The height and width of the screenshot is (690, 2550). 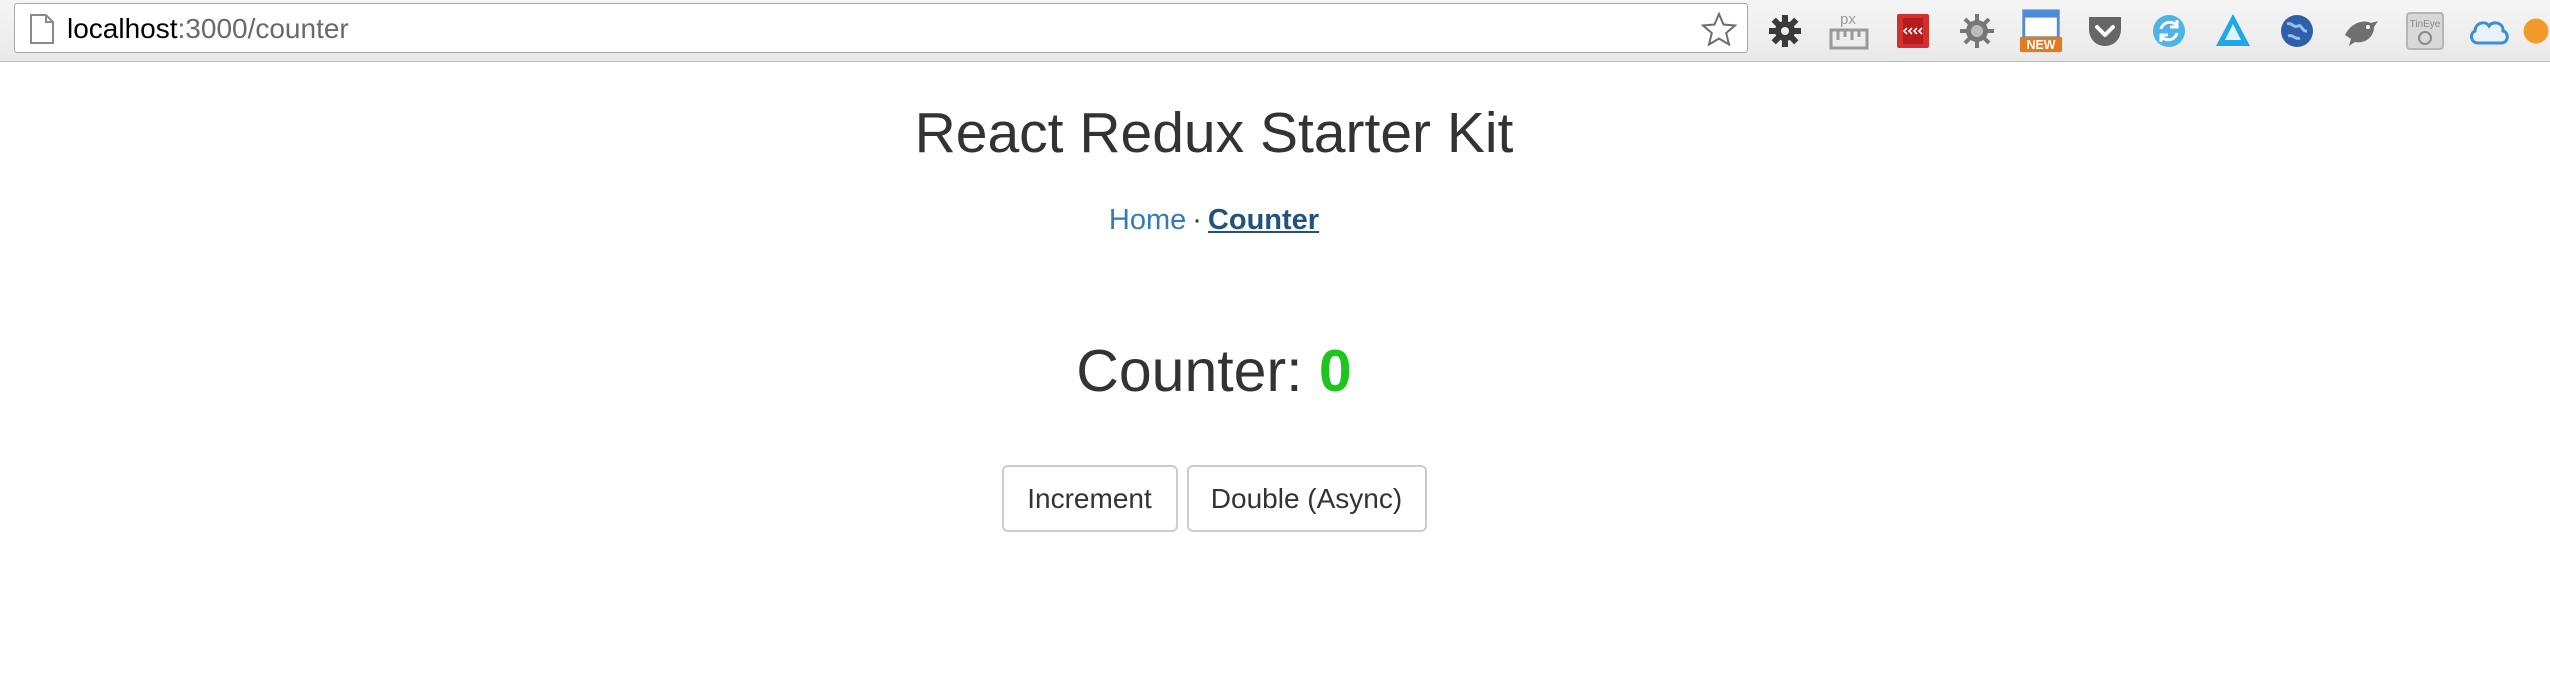 What do you see at coordinates (1263, 220) in the screenshot?
I see `nav-link-counter: Counter` at bounding box center [1263, 220].